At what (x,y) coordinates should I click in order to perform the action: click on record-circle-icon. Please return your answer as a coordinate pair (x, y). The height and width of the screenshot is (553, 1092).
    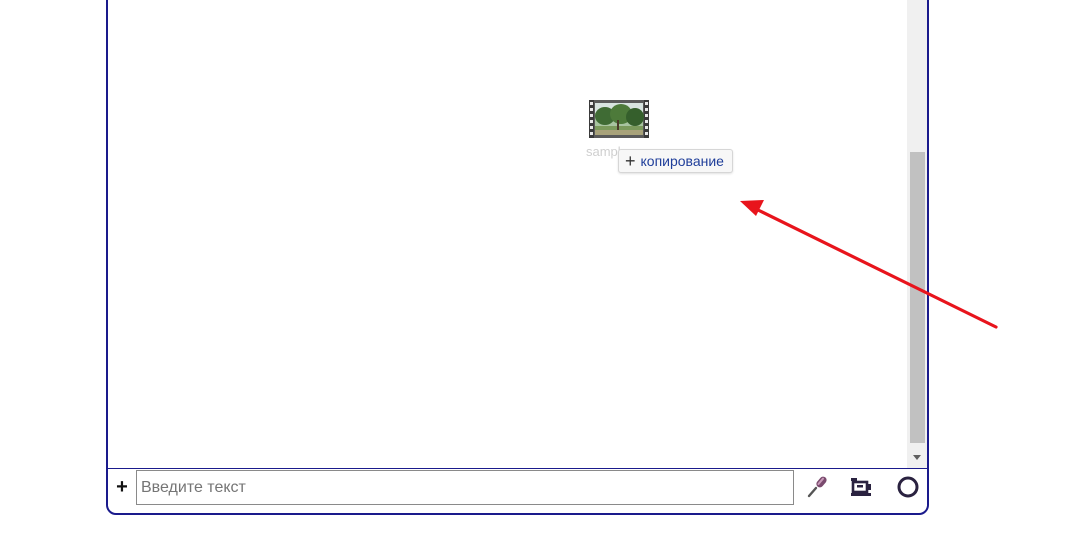
    Looking at the image, I should click on (908, 487).